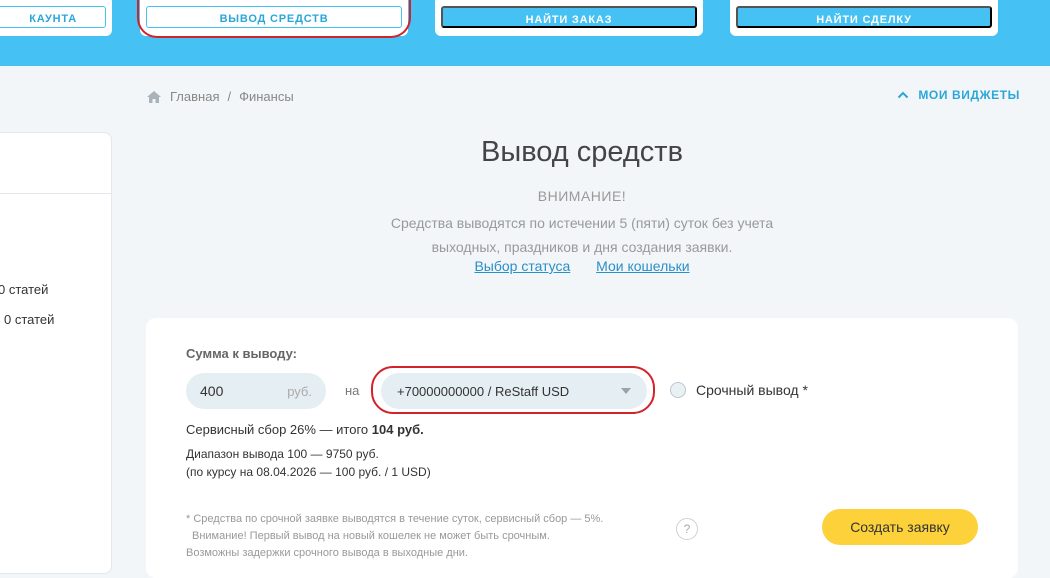 The height and width of the screenshot is (578, 1050). I want to click on account-button: кАУНТА, so click(53, 17).